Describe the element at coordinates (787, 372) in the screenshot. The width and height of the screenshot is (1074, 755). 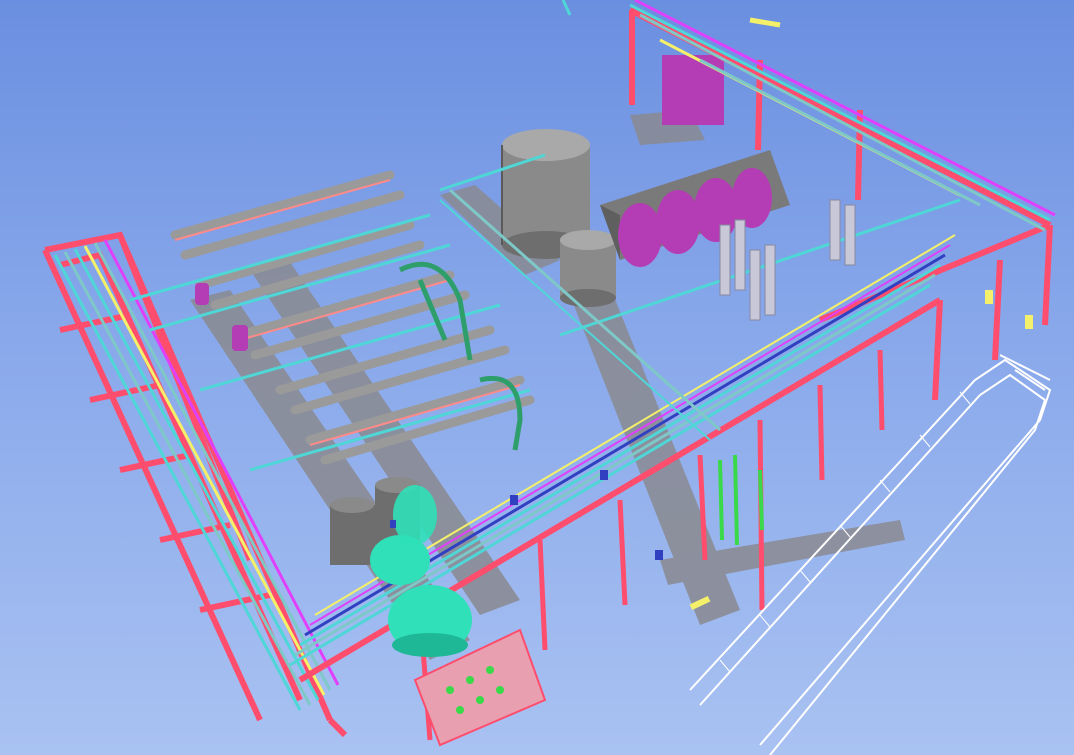
I see `vertical-column-cluster` at that location.